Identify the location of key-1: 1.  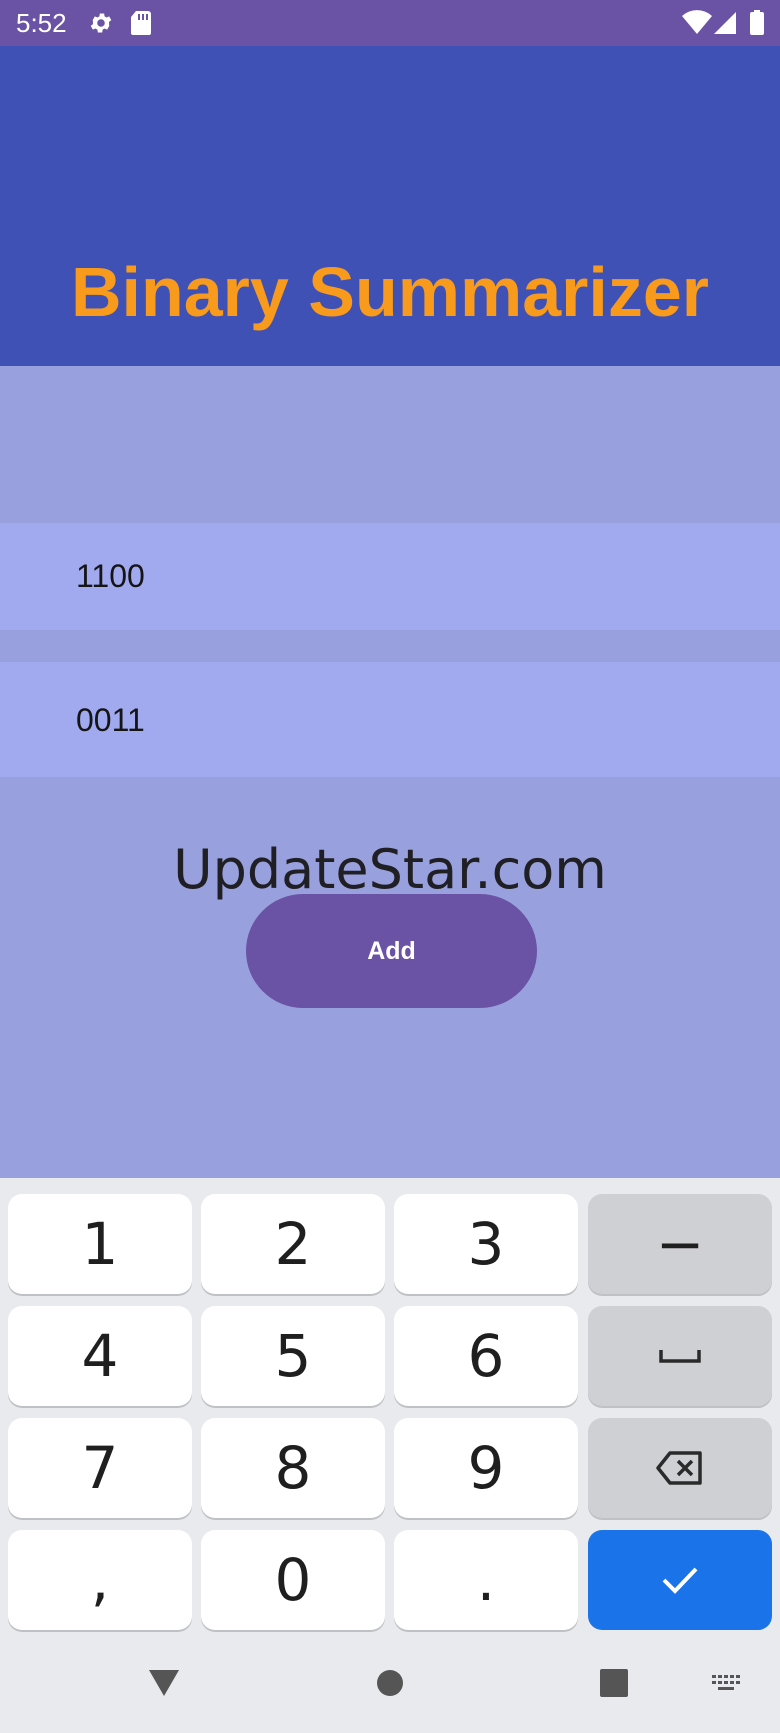
(100, 1244).